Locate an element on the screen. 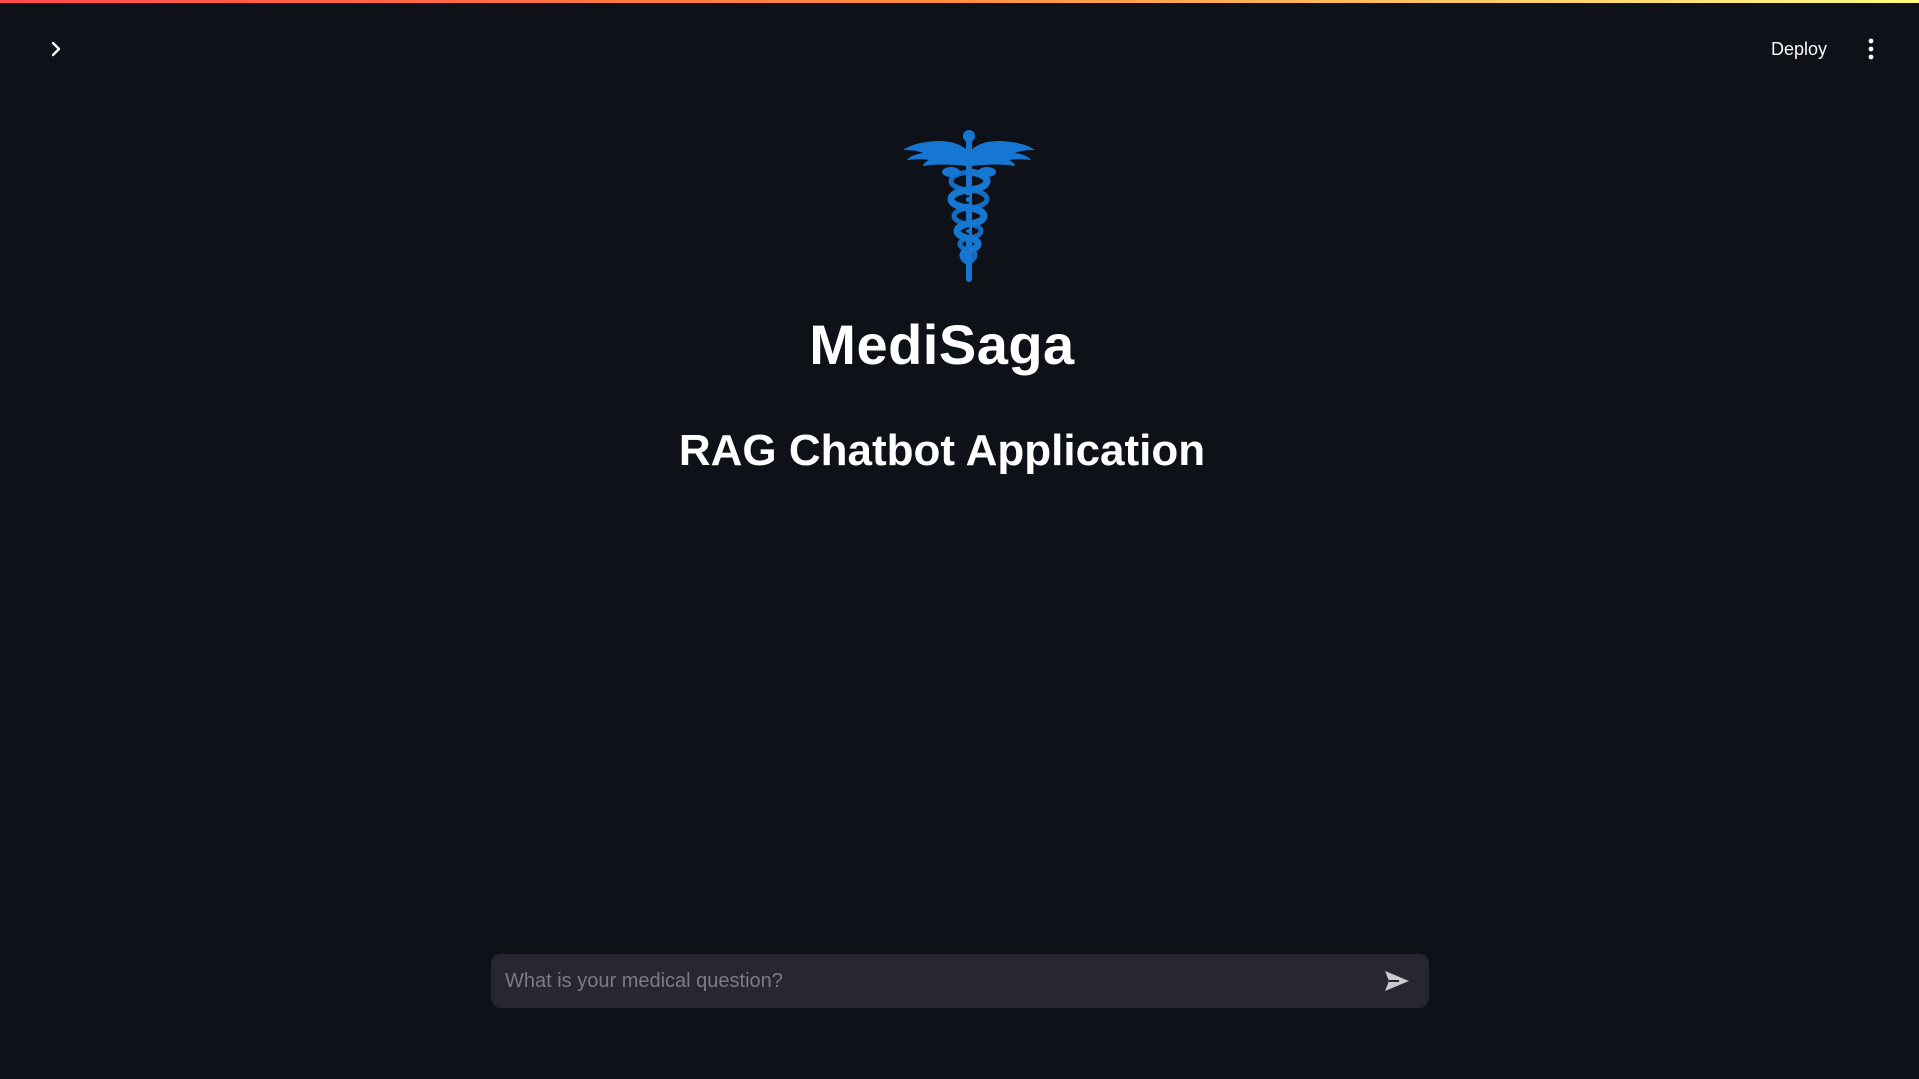 The width and height of the screenshot is (1919, 1079). chat-input-container is located at coordinates (960, 981).